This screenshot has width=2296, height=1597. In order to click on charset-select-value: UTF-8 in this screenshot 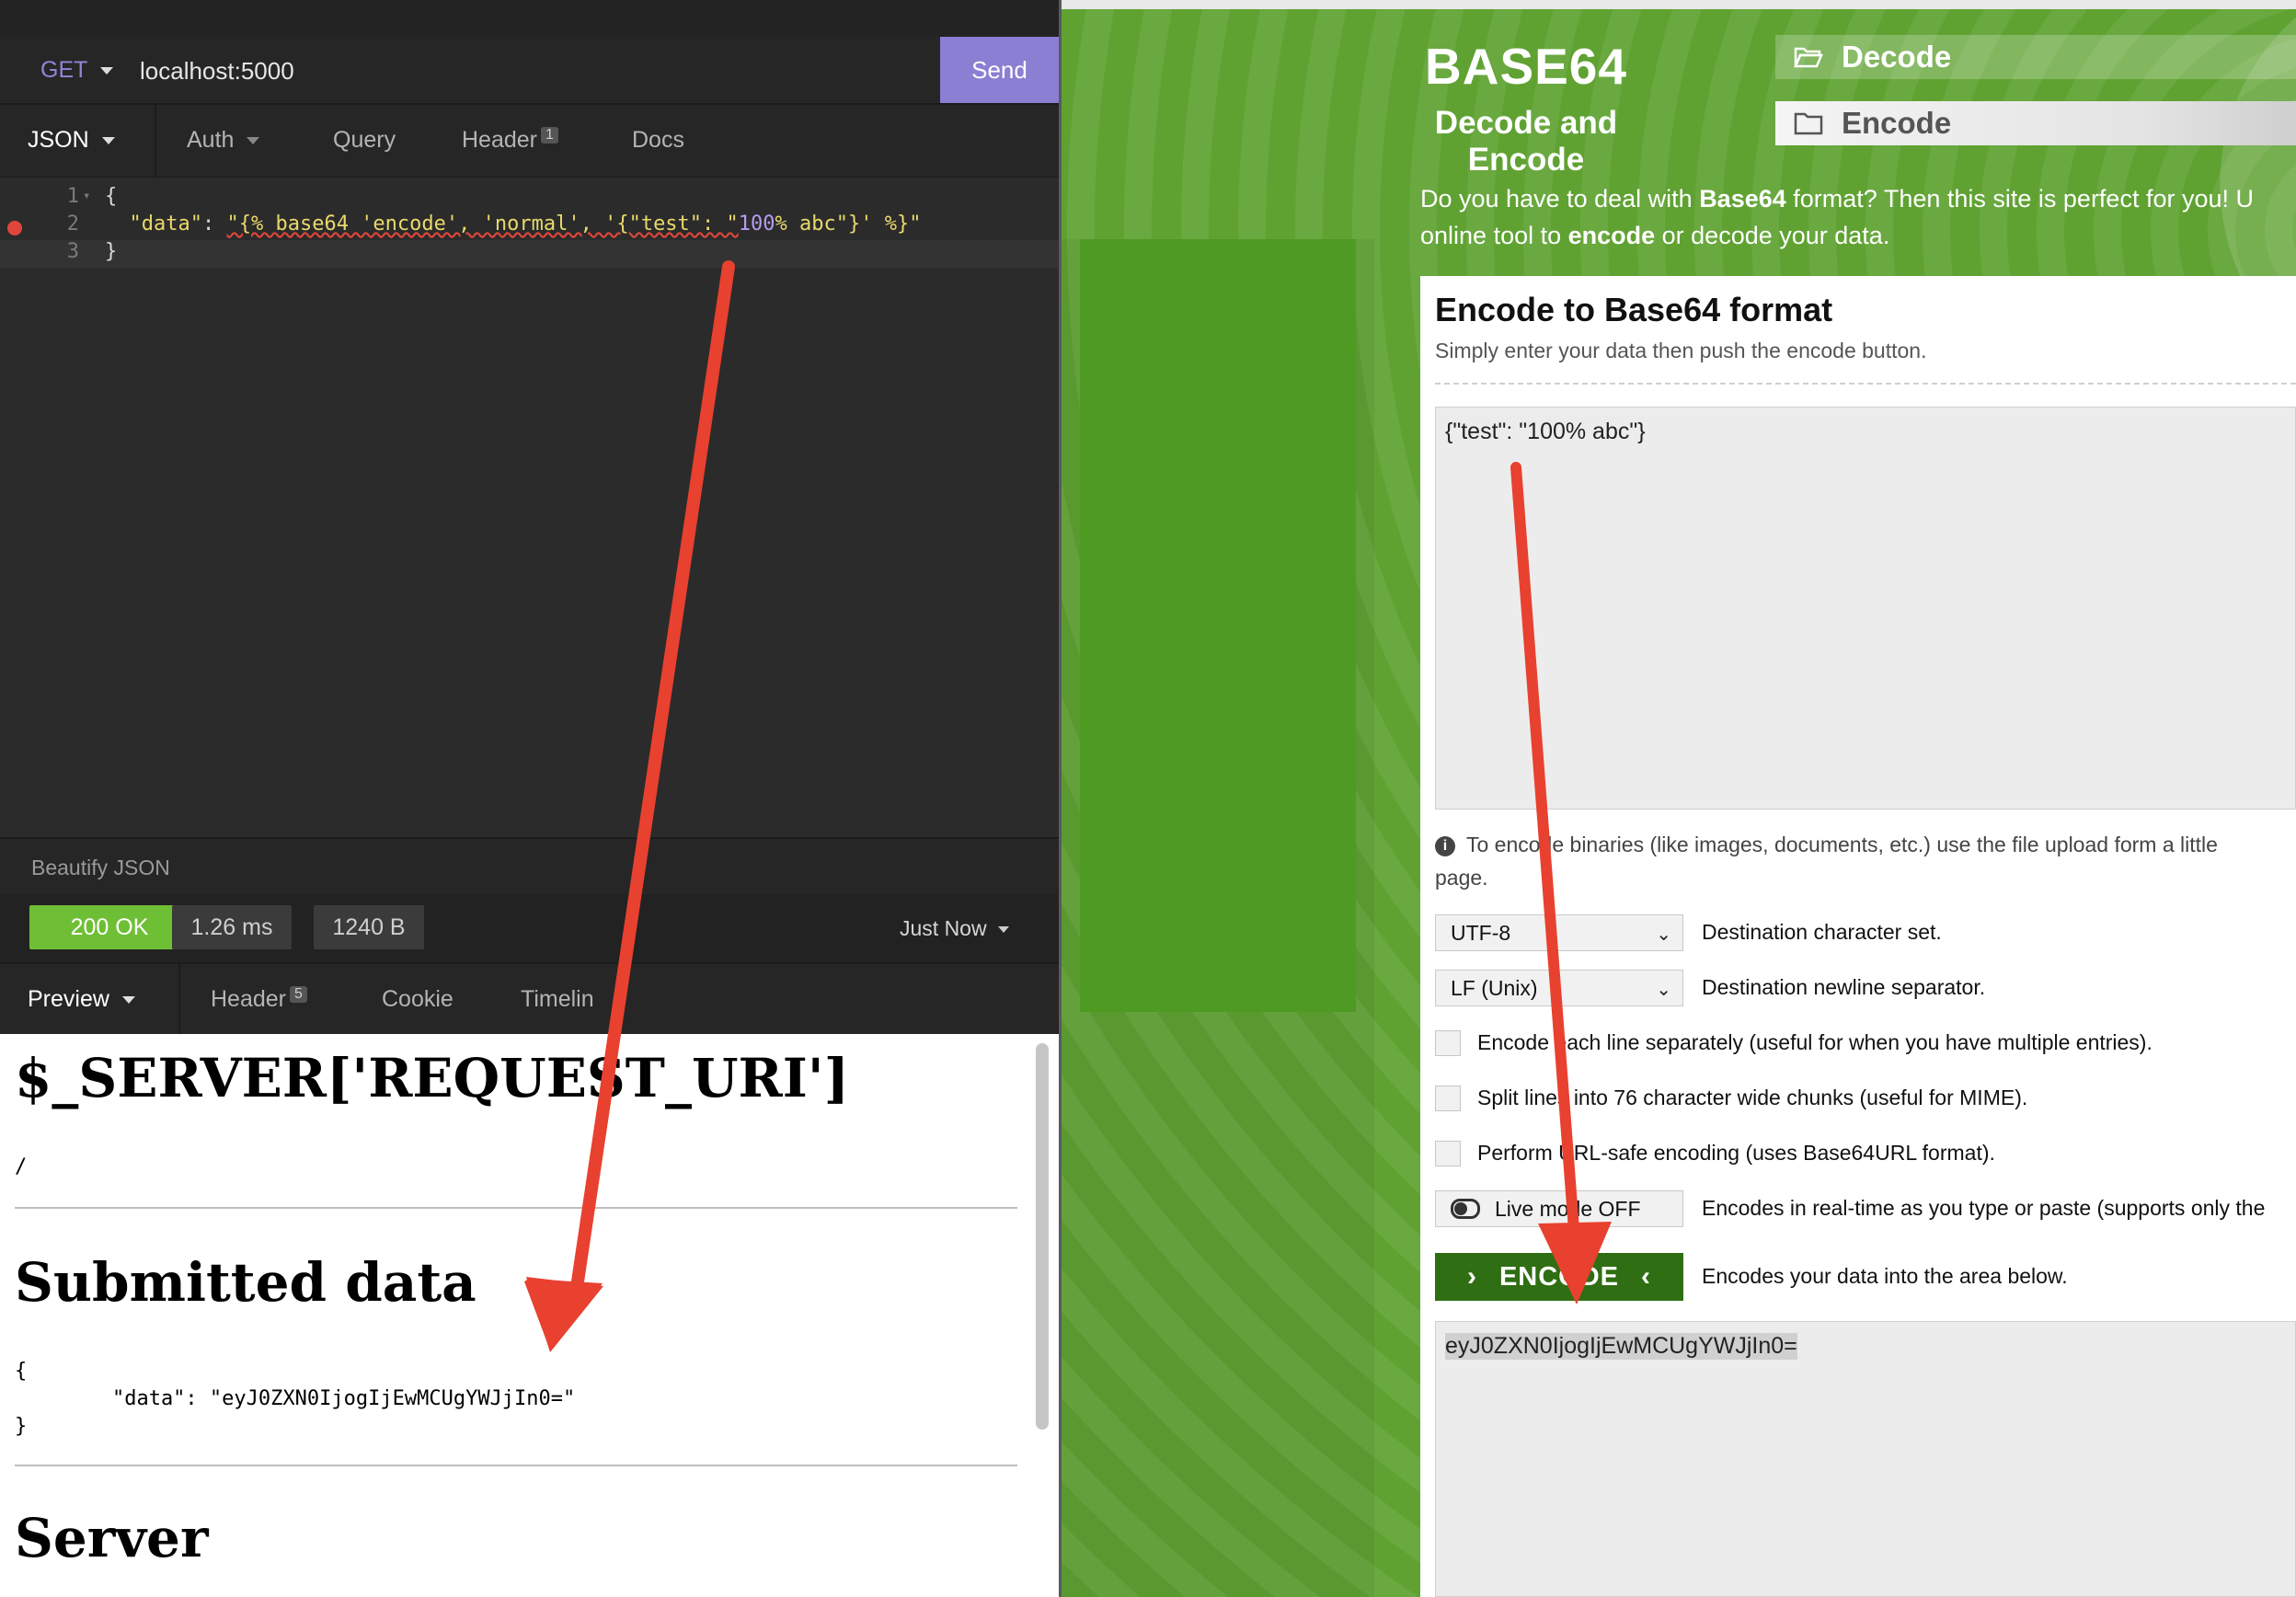, I will do `click(1481, 932)`.